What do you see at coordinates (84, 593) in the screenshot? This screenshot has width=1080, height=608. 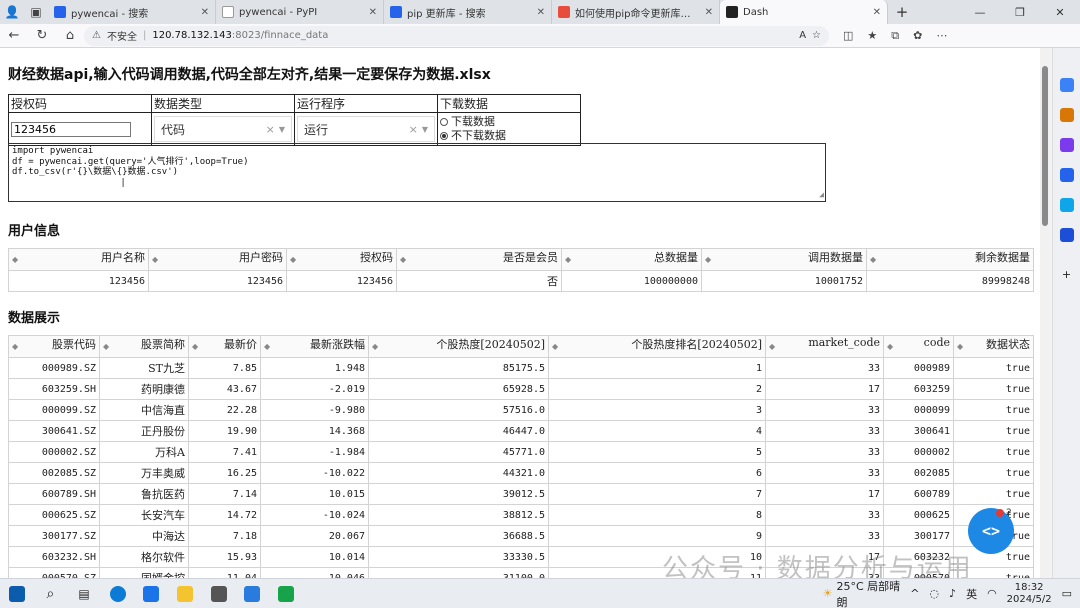 I see `task-view-icon: ▤` at bounding box center [84, 593].